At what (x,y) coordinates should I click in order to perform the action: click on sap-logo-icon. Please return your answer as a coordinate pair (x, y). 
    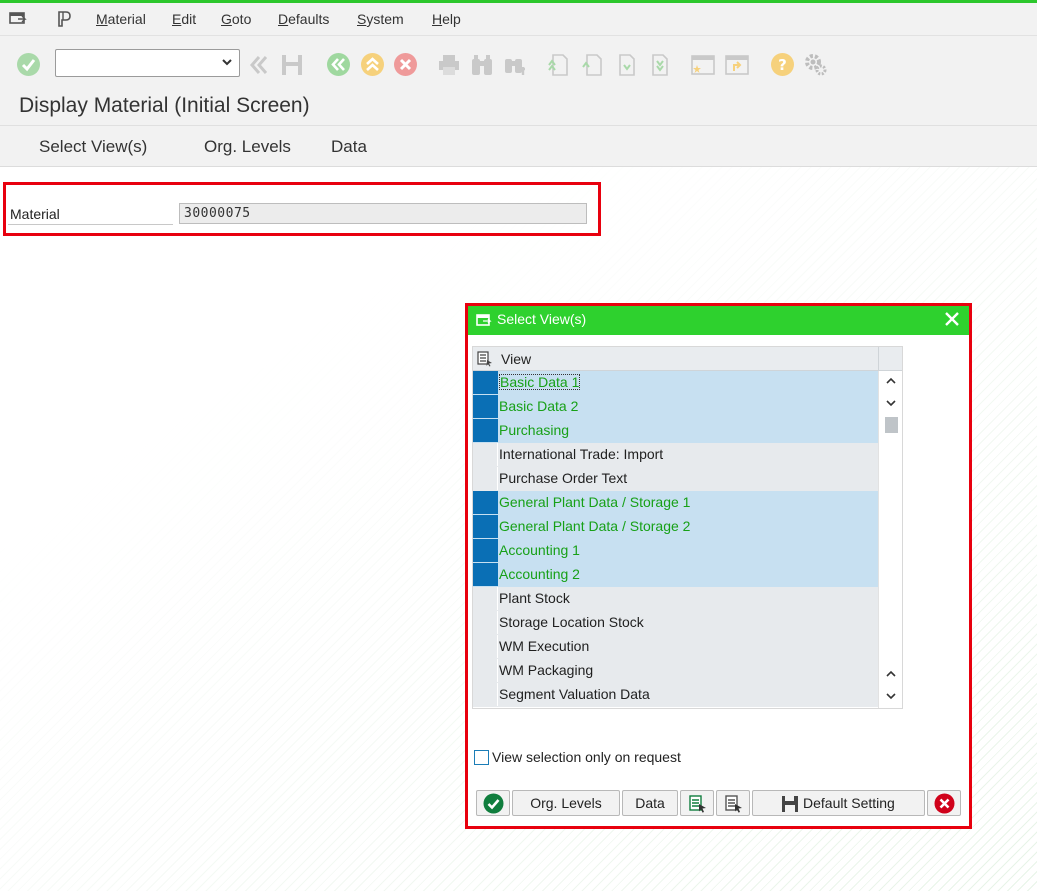
    Looking at the image, I should click on (65, 19).